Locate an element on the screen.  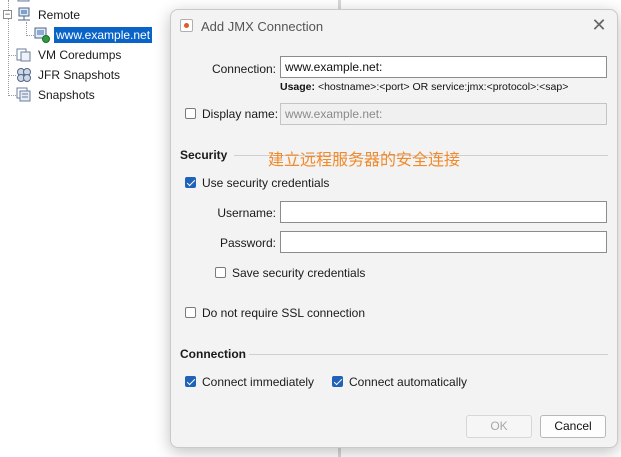
connect-immediately-checkbox is located at coordinates (190, 381).